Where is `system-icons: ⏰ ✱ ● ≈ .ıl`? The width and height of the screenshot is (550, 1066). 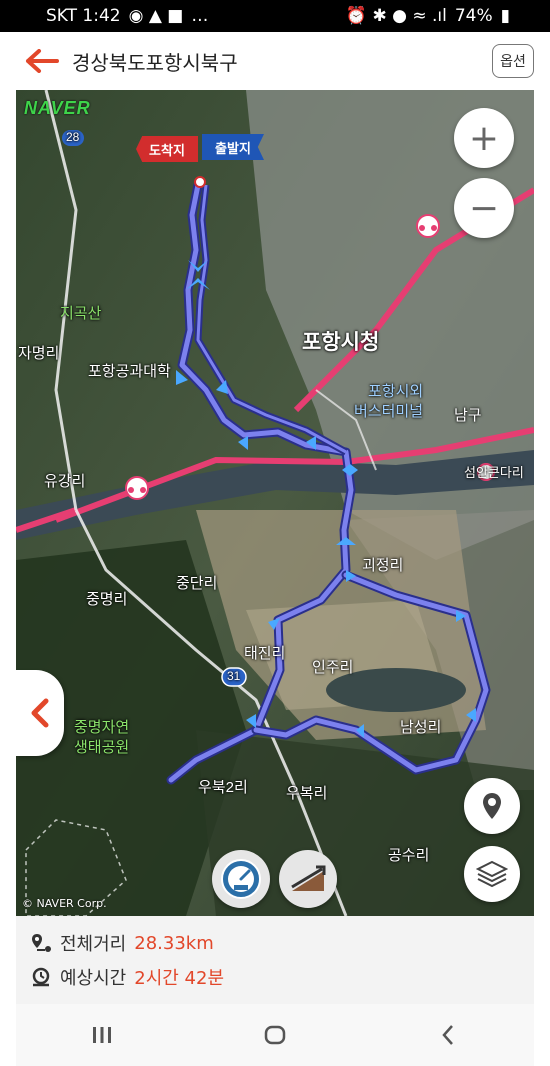 system-icons: ⏰ ✱ ● ≈ .ıl is located at coordinates (396, 16).